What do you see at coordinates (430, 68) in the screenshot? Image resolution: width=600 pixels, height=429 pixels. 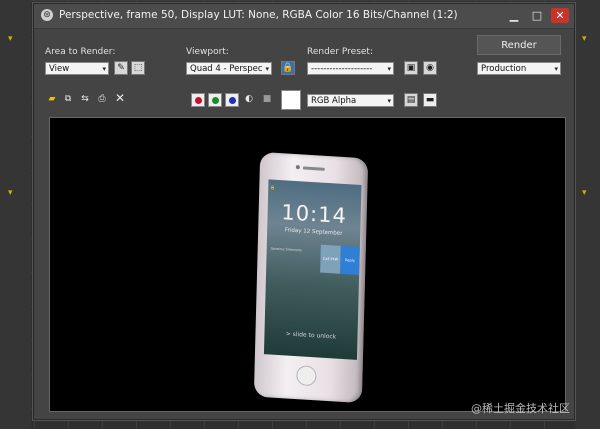 I see `environment-icon: ◉` at bounding box center [430, 68].